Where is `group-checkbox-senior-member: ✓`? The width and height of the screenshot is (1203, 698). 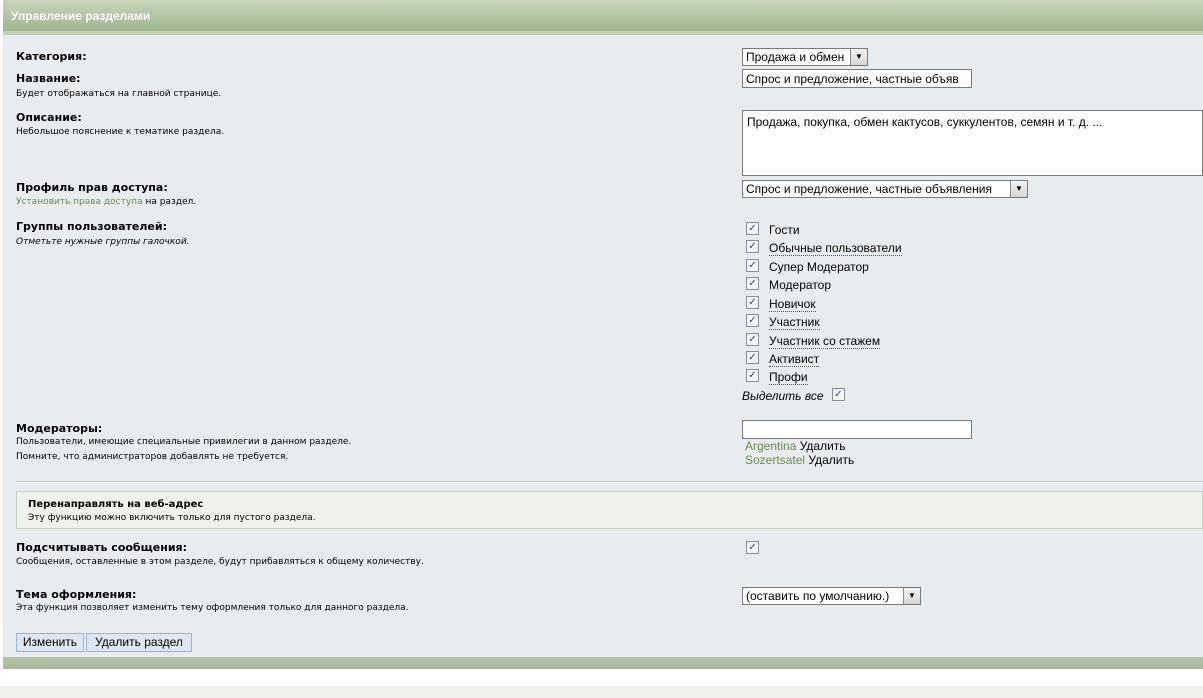 group-checkbox-senior-member: ✓ is located at coordinates (752, 339).